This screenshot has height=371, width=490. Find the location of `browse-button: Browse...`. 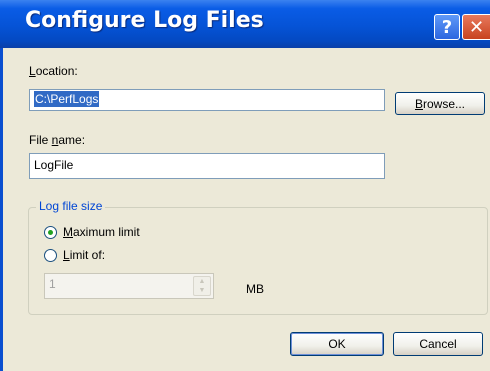

browse-button: Browse... is located at coordinates (440, 103).